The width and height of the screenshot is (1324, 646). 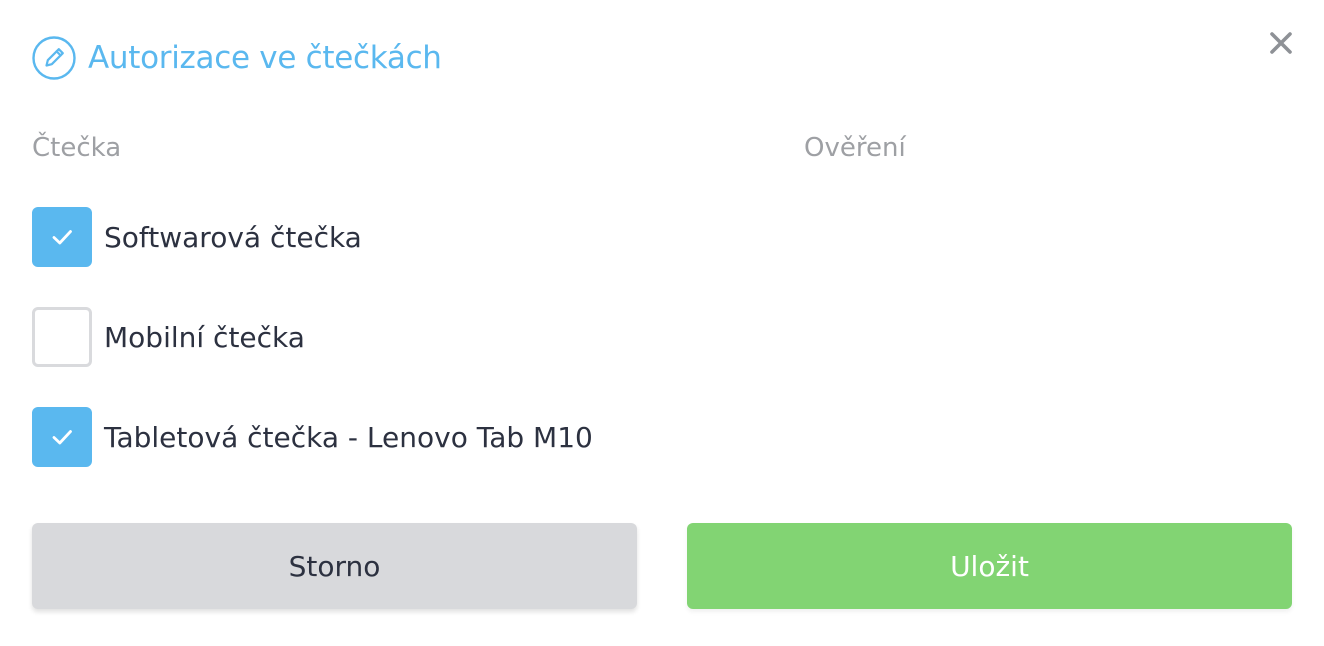 What do you see at coordinates (334, 566) in the screenshot?
I see `cancel-button: Storno` at bounding box center [334, 566].